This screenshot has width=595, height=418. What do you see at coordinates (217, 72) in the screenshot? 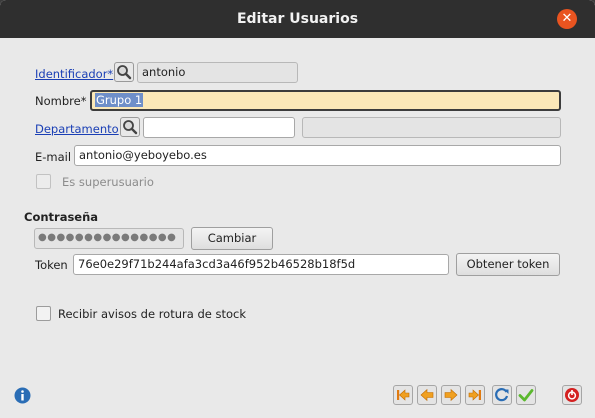
I see `identificador-field: antonio` at bounding box center [217, 72].